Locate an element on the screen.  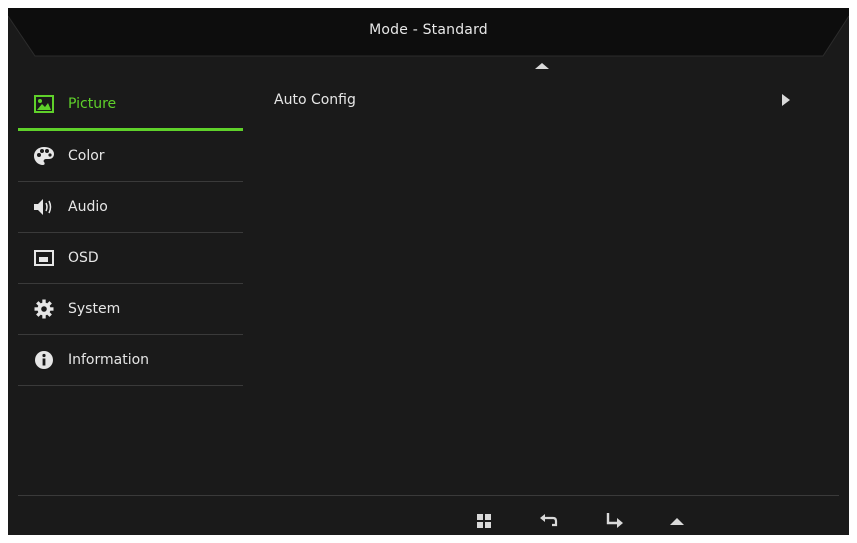
palette-icon is located at coordinates (44, 156).